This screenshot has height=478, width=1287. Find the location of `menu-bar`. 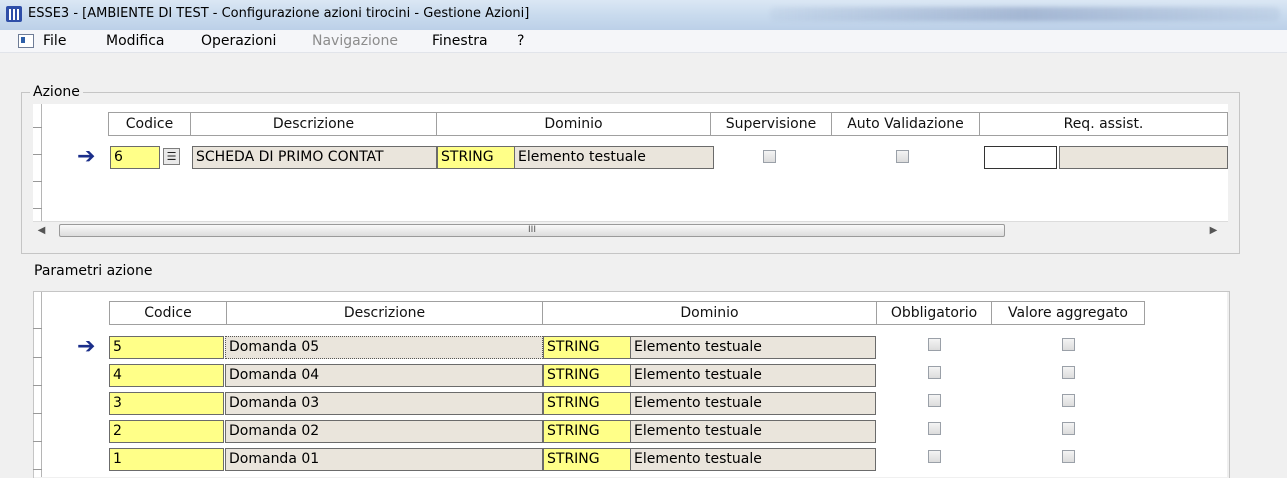

menu-bar is located at coordinates (643, 41).